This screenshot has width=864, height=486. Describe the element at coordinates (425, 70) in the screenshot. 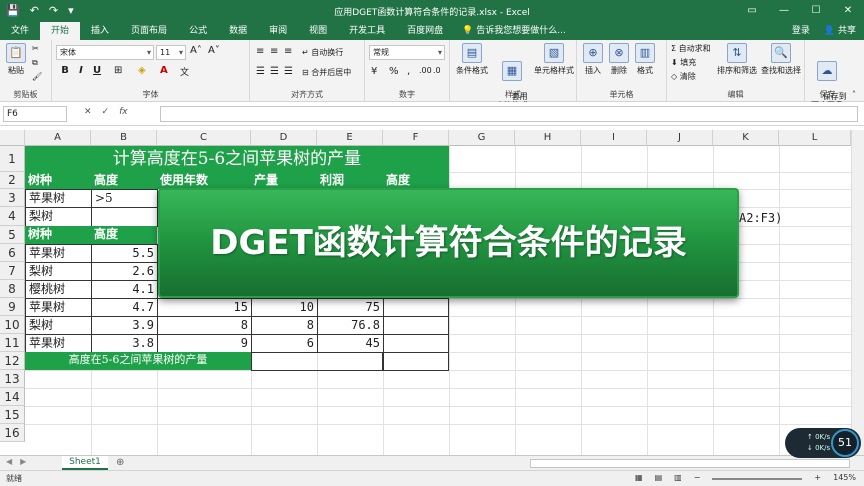

I see `increase-decimal-icon: .00` at that location.